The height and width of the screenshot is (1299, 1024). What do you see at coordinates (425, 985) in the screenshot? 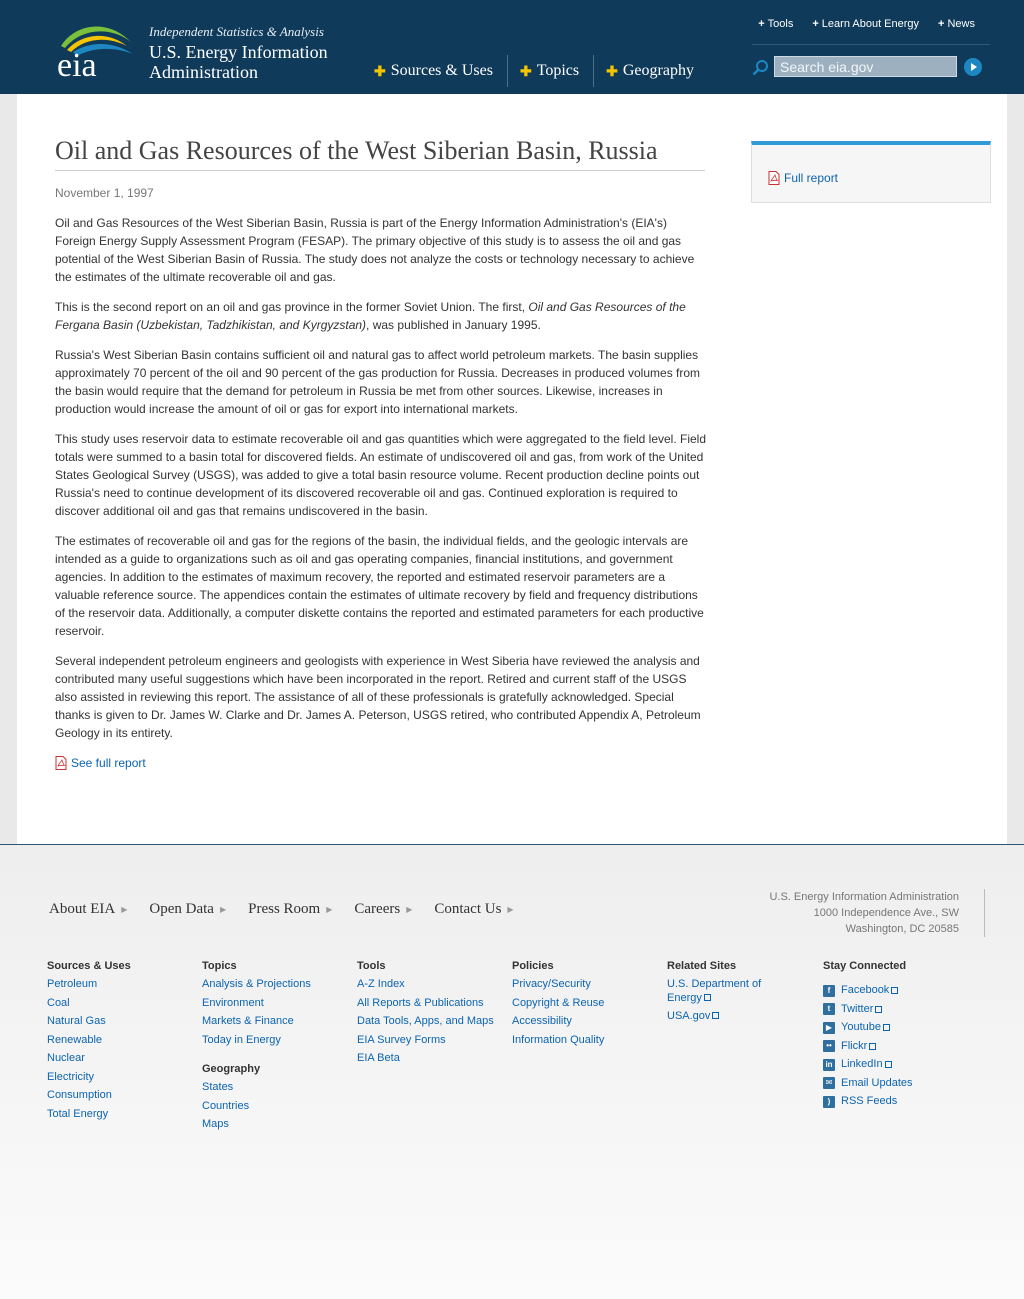
I see `footer-link: A-Z Index` at bounding box center [425, 985].